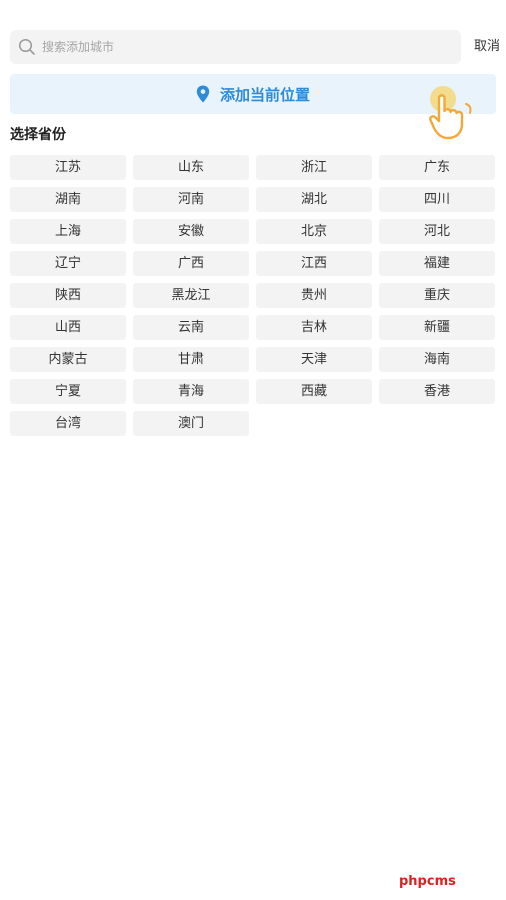 This screenshot has width=506, height=900. Describe the element at coordinates (68, 327) in the screenshot. I see `province-item: 山西` at that location.